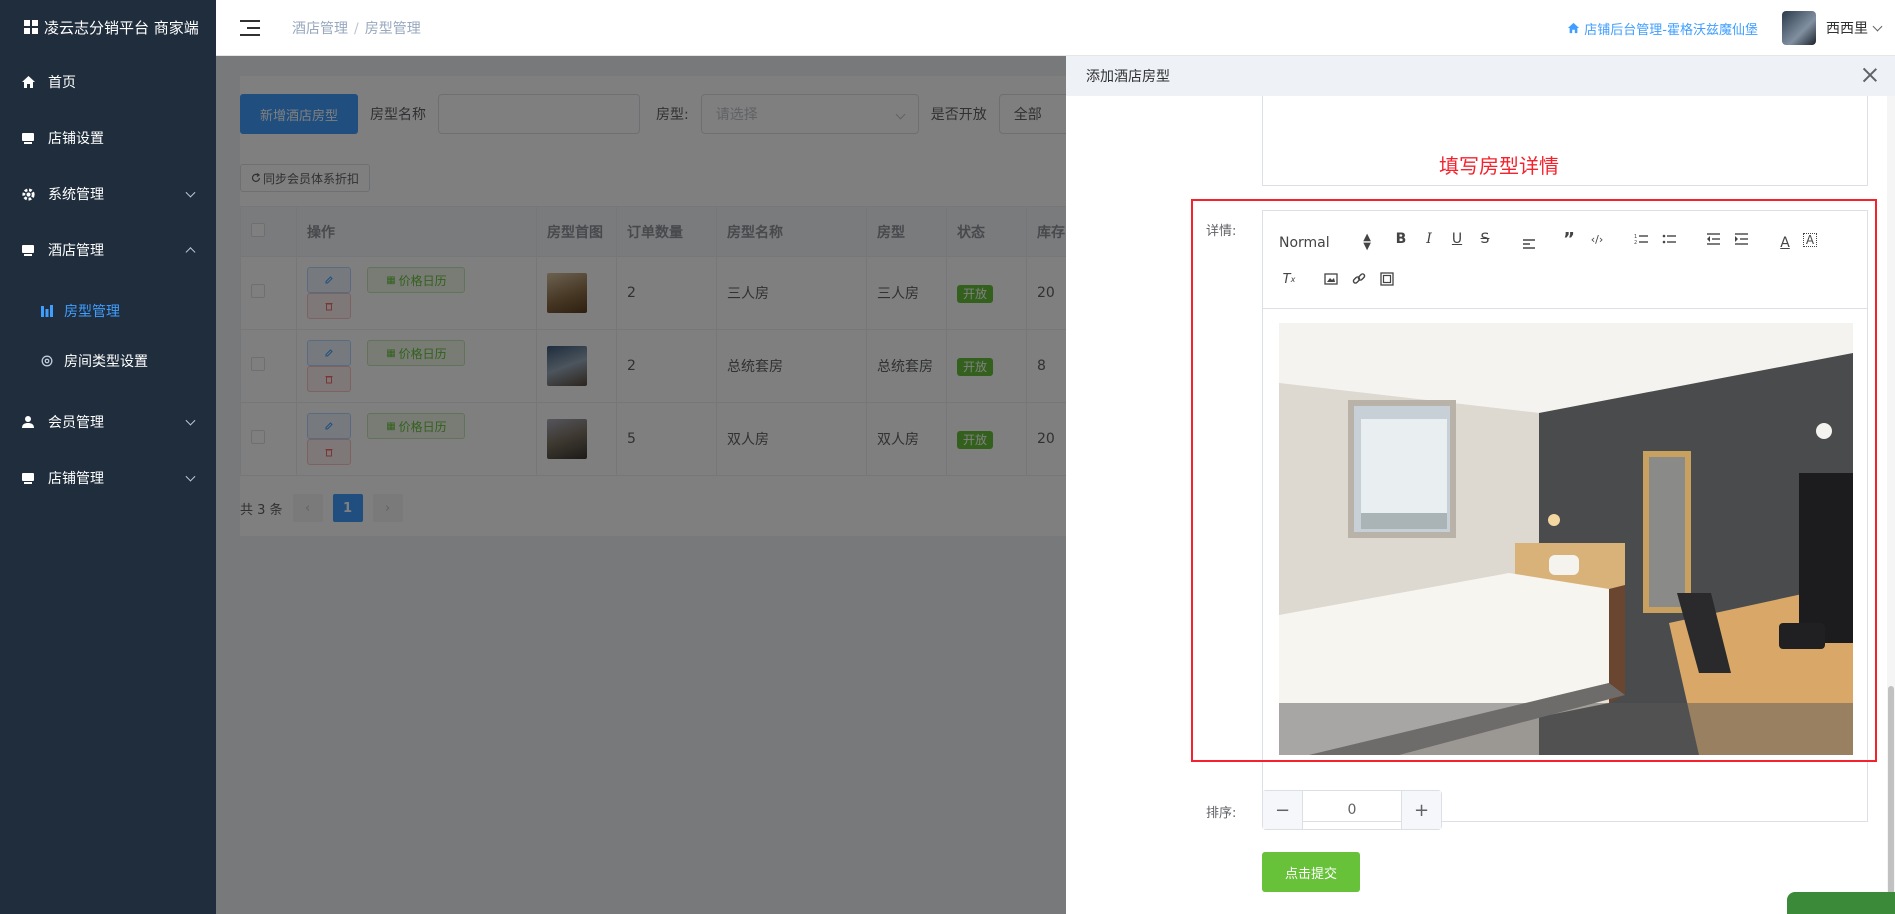 Image resolution: width=1895 pixels, height=914 pixels. I want to click on scrollbar-thumb, so click(1891, 798).